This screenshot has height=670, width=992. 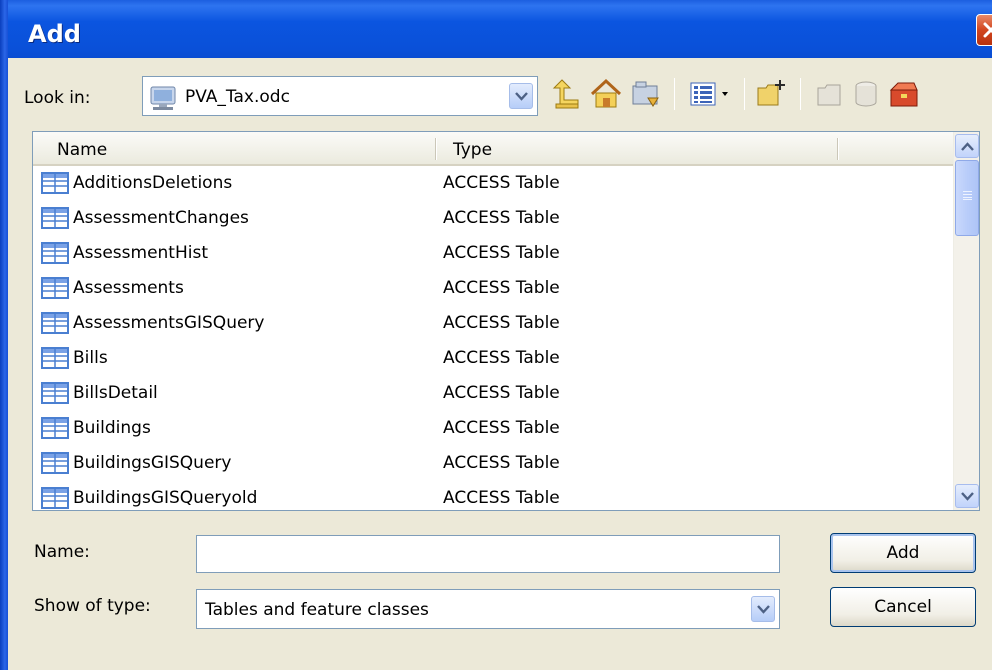 I want to click on show-of-type-dropdown-button, so click(x=763, y=609).